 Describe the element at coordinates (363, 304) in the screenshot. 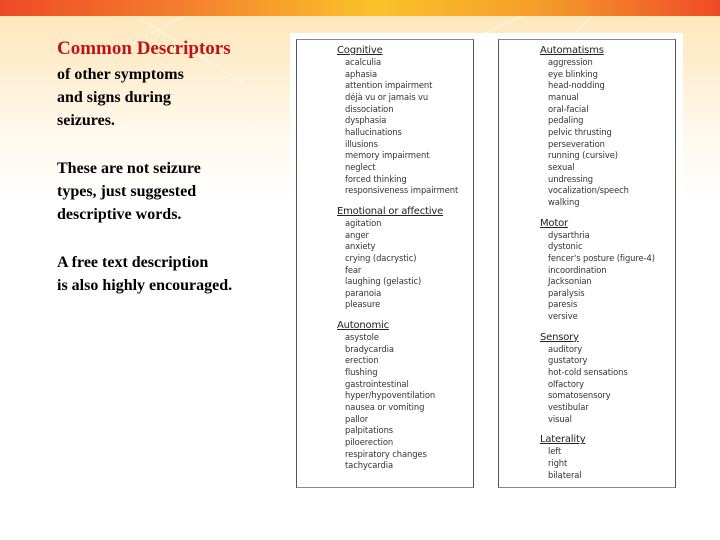

I see `descriptor-item: pleasure` at that location.